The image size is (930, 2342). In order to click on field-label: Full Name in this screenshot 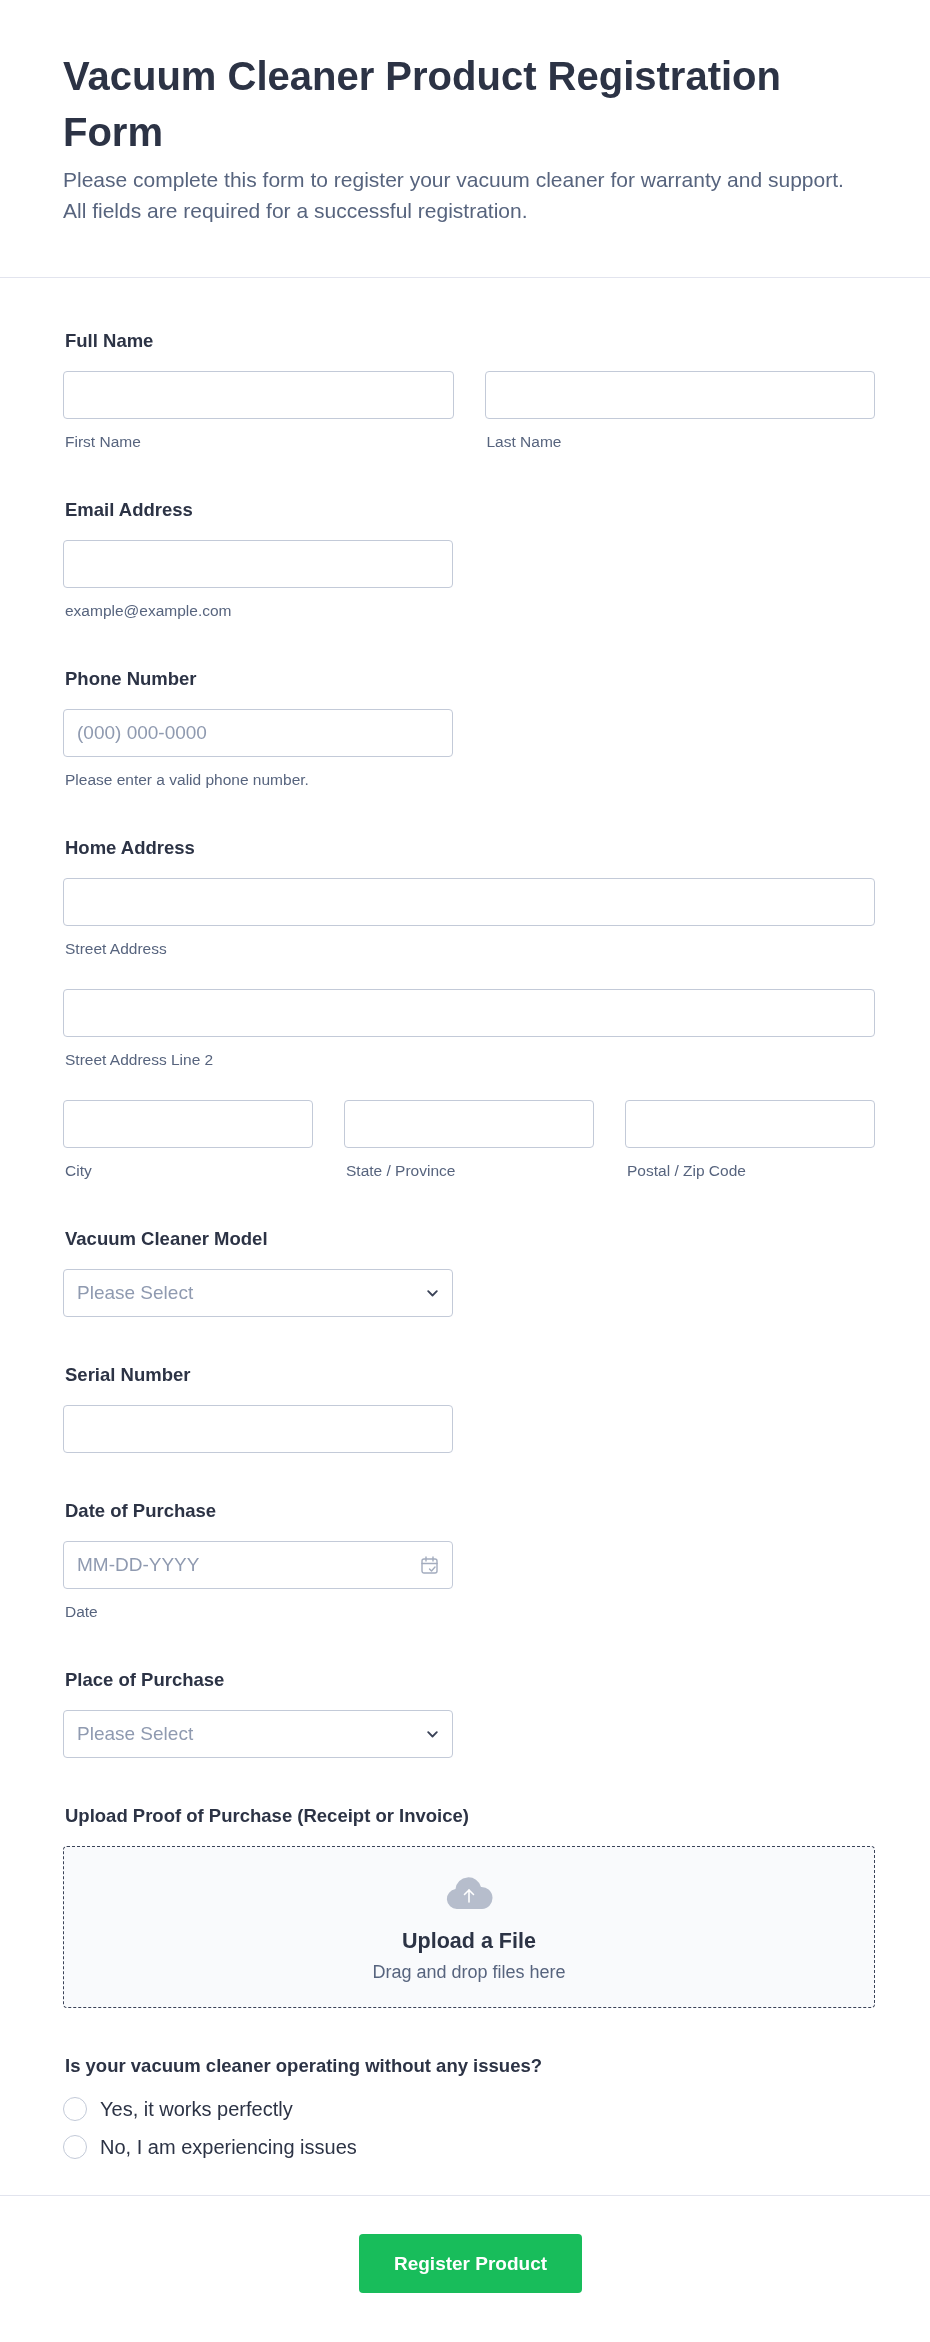, I will do `click(109, 341)`.